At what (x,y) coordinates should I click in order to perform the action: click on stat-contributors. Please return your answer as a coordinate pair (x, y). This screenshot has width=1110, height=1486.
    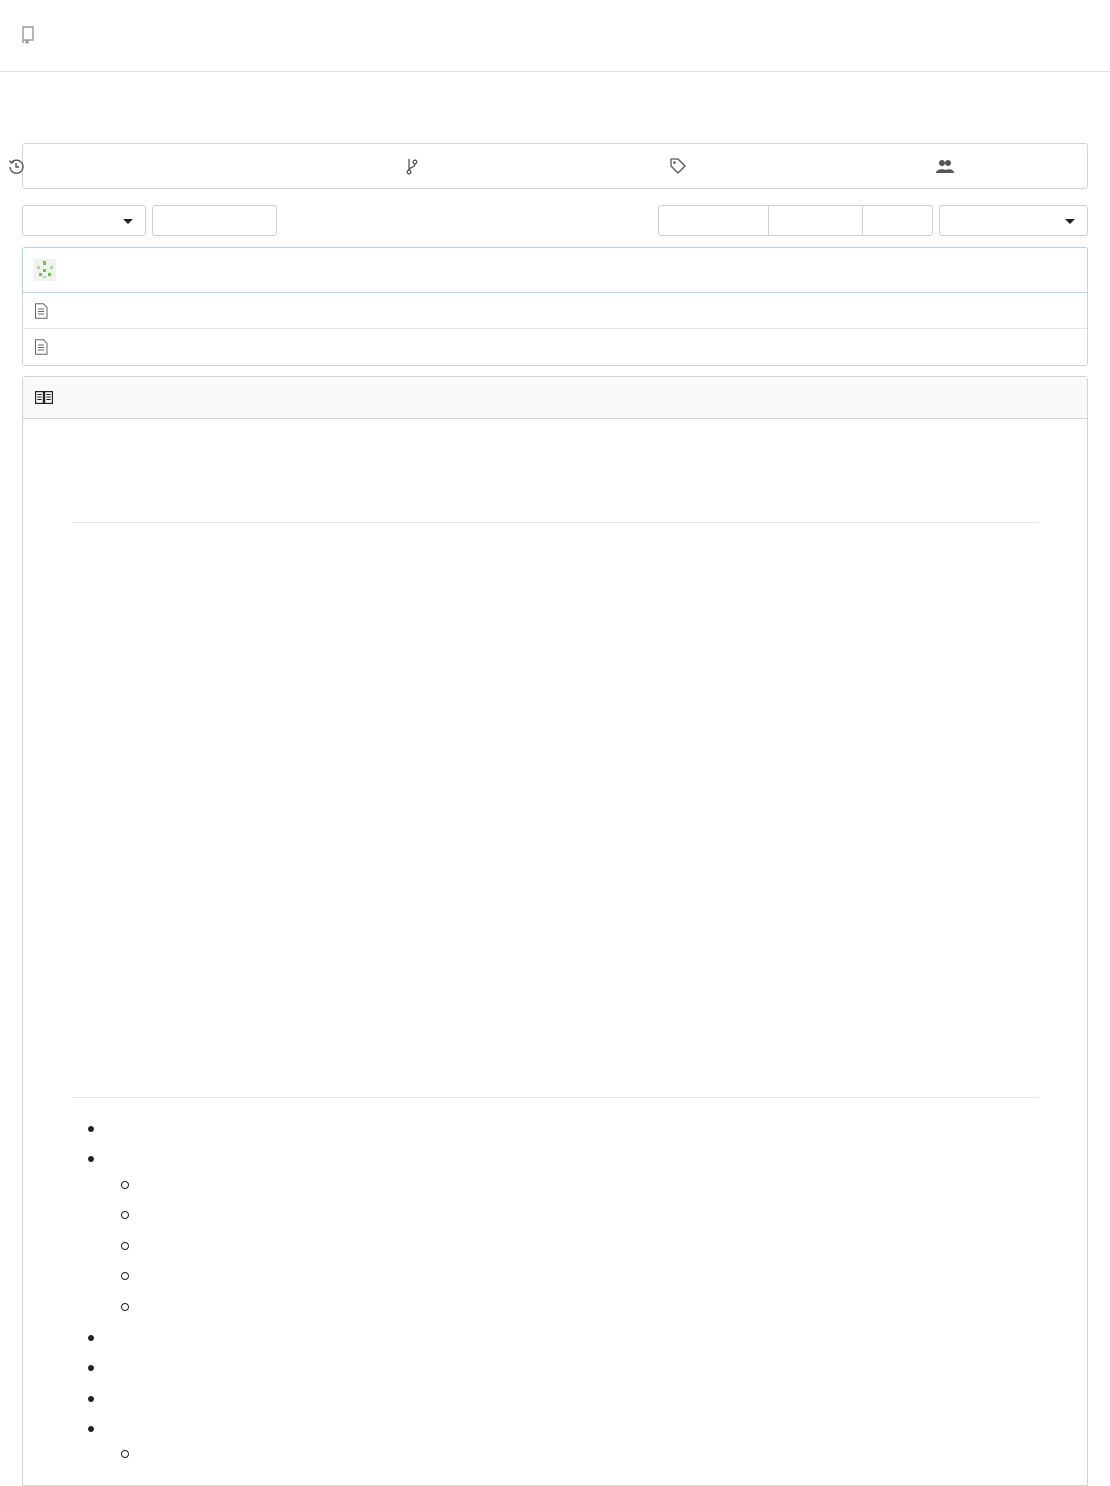
    Looking at the image, I should click on (954, 166).